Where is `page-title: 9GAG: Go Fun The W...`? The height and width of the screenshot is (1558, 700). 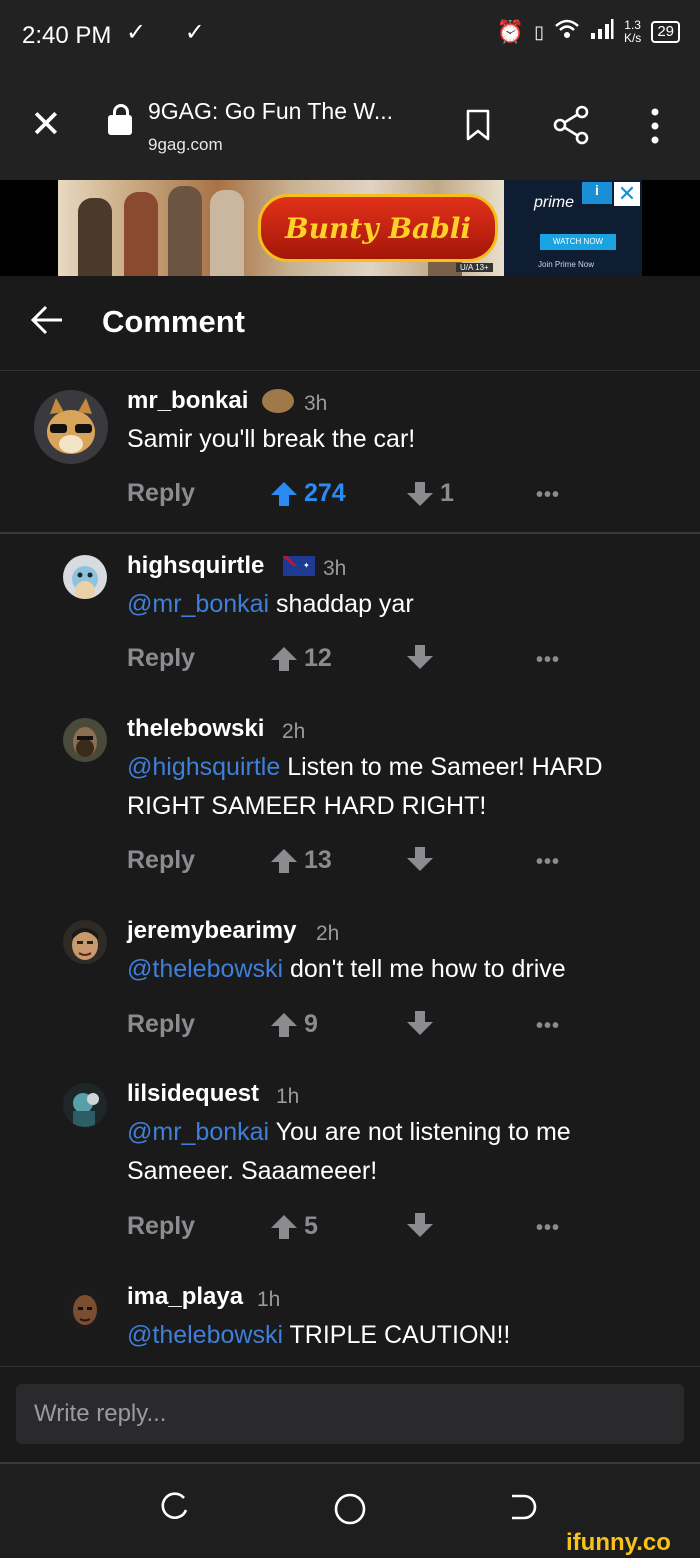 page-title: 9GAG: Go Fun The W... is located at coordinates (270, 111).